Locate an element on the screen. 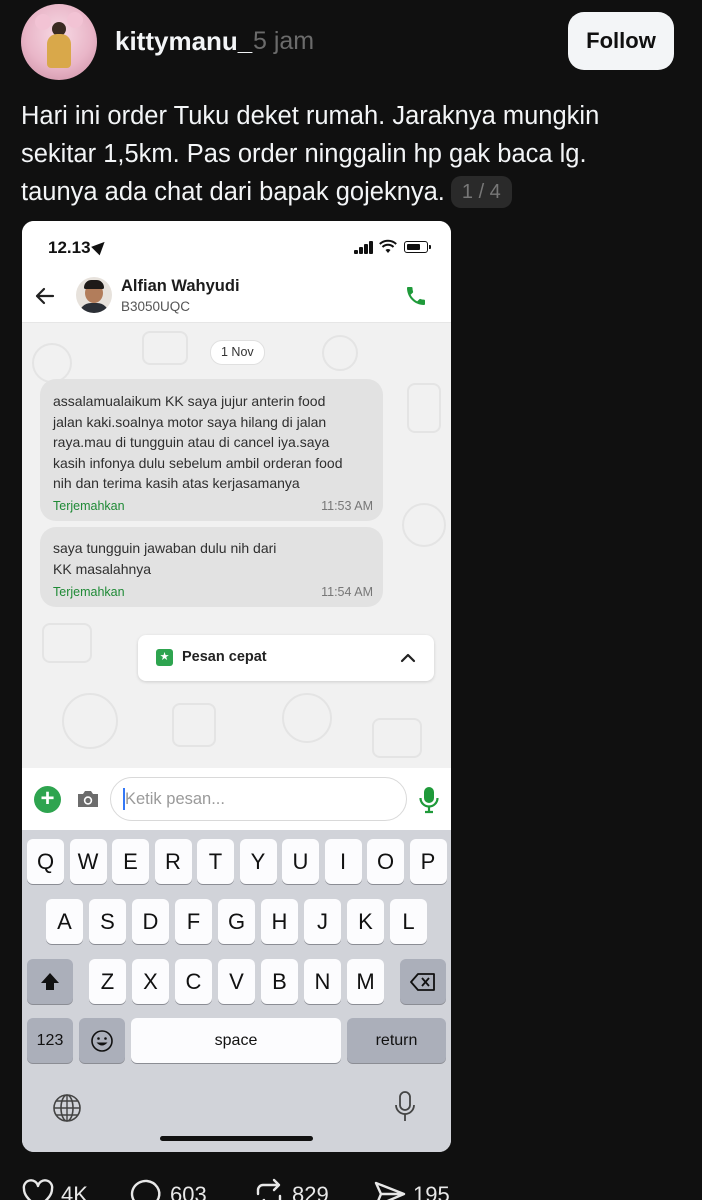  like-button: 4K is located at coordinates (54, 1189).